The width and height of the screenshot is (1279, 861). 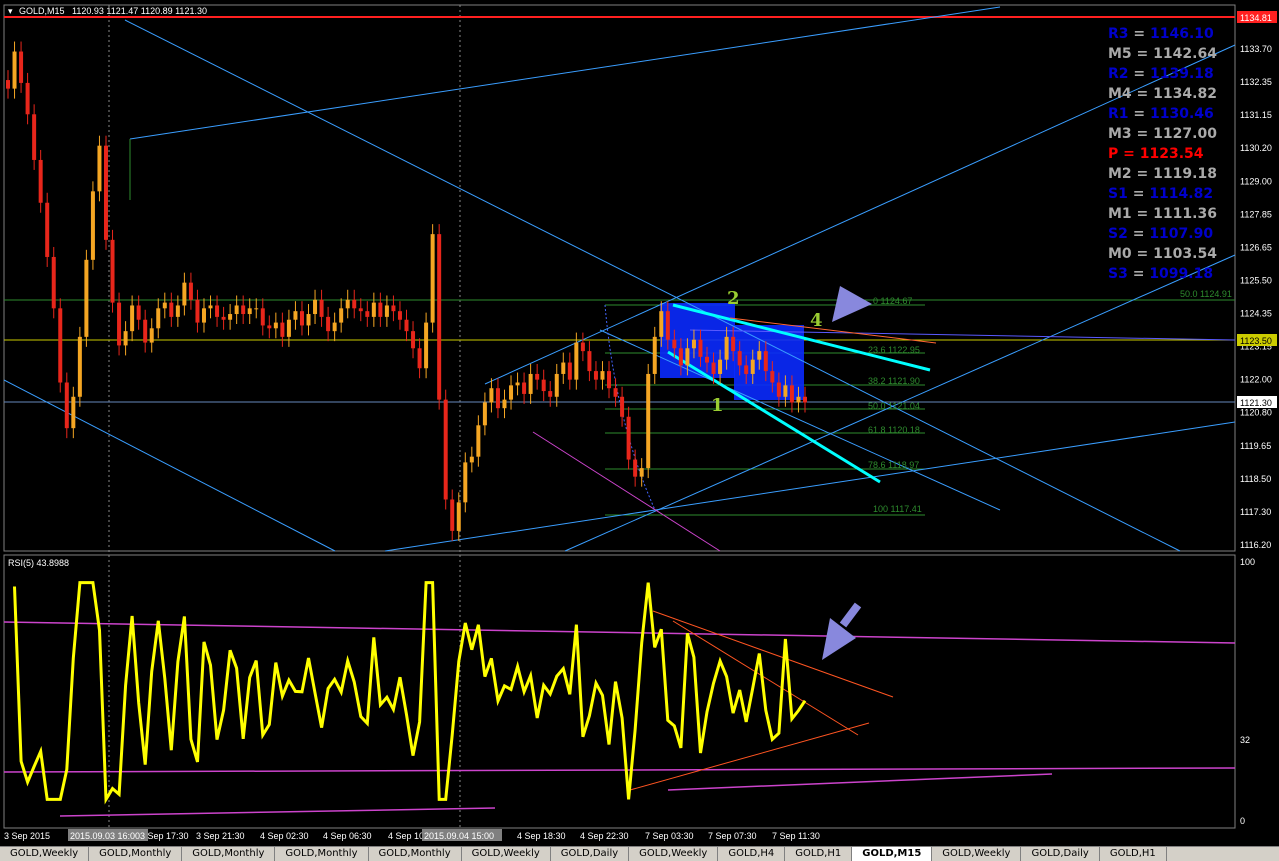 What do you see at coordinates (1256, 413) in the screenshot?
I see `price-tick: 1120.80` at bounding box center [1256, 413].